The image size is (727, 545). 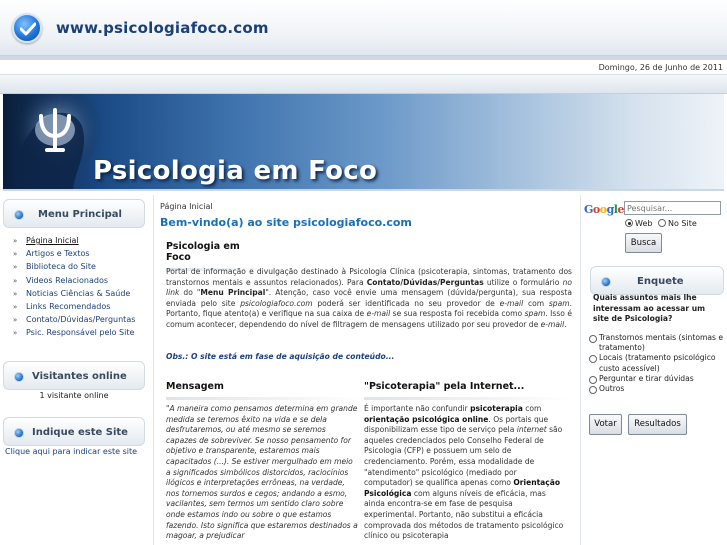 I want to click on contact-link: Contato/Dúvidas/Perguntas, so click(x=425, y=282).